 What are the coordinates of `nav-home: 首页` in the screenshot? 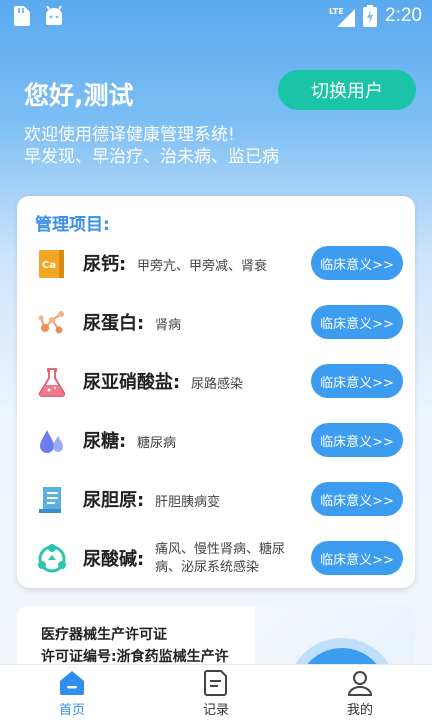 It's located at (72, 694).